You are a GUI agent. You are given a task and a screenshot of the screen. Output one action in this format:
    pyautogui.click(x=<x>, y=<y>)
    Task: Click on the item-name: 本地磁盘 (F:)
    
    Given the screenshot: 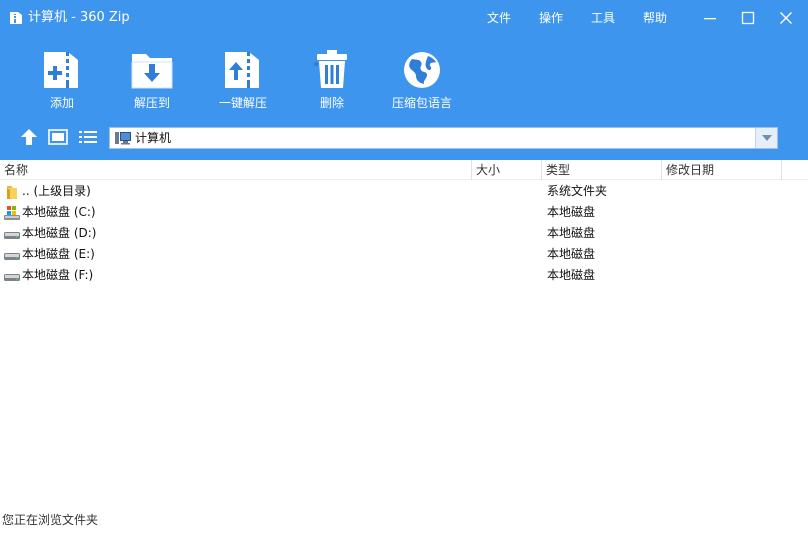 What is the action you would take?
    pyautogui.click(x=58, y=275)
    